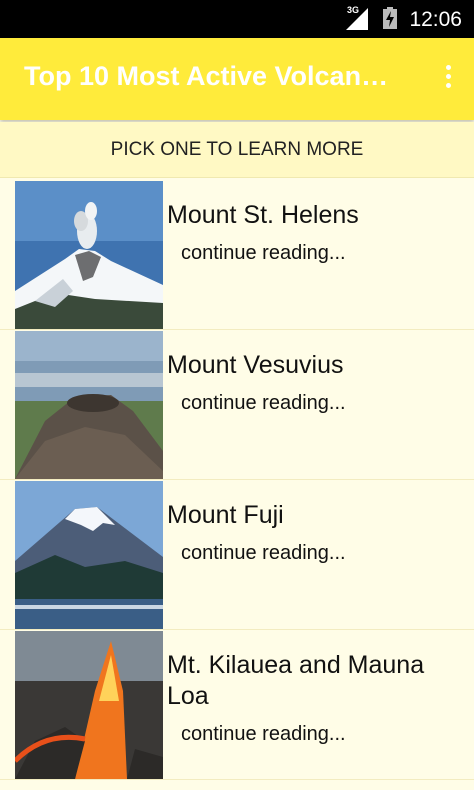 Image resolution: width=474 pixels, height=790 pixels. I want to click on status-bar: 3G 12:06, so click(237, 19).